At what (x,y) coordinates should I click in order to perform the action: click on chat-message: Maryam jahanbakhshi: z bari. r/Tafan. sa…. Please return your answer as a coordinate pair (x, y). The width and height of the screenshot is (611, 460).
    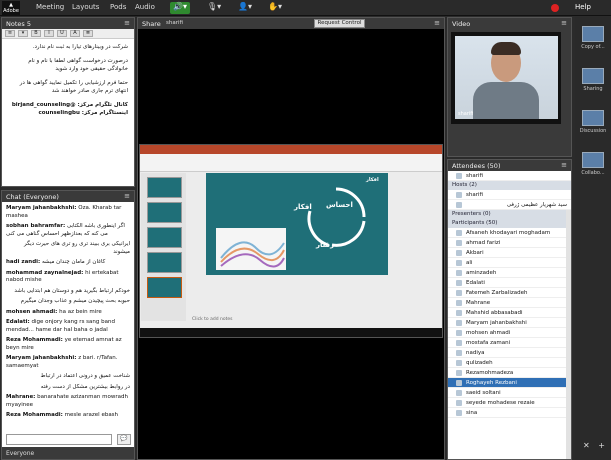
    Looking at the image, I should click on (68, 362).